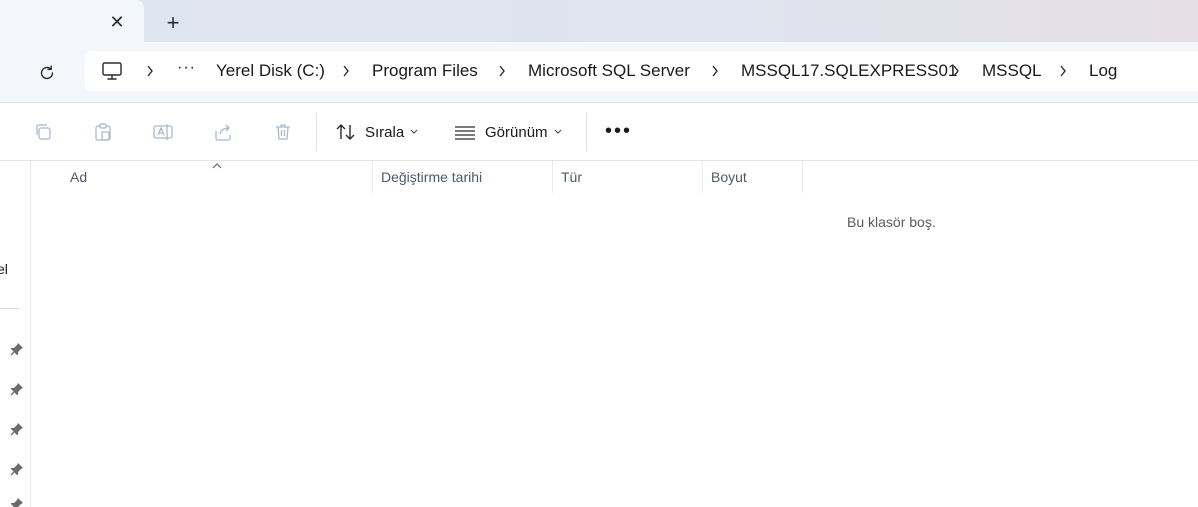  What do you see at coordinates (599, 132) in the screenshot?
I see `command-bar: Sırala Görünüm •••` at bounding box center [599, 132].